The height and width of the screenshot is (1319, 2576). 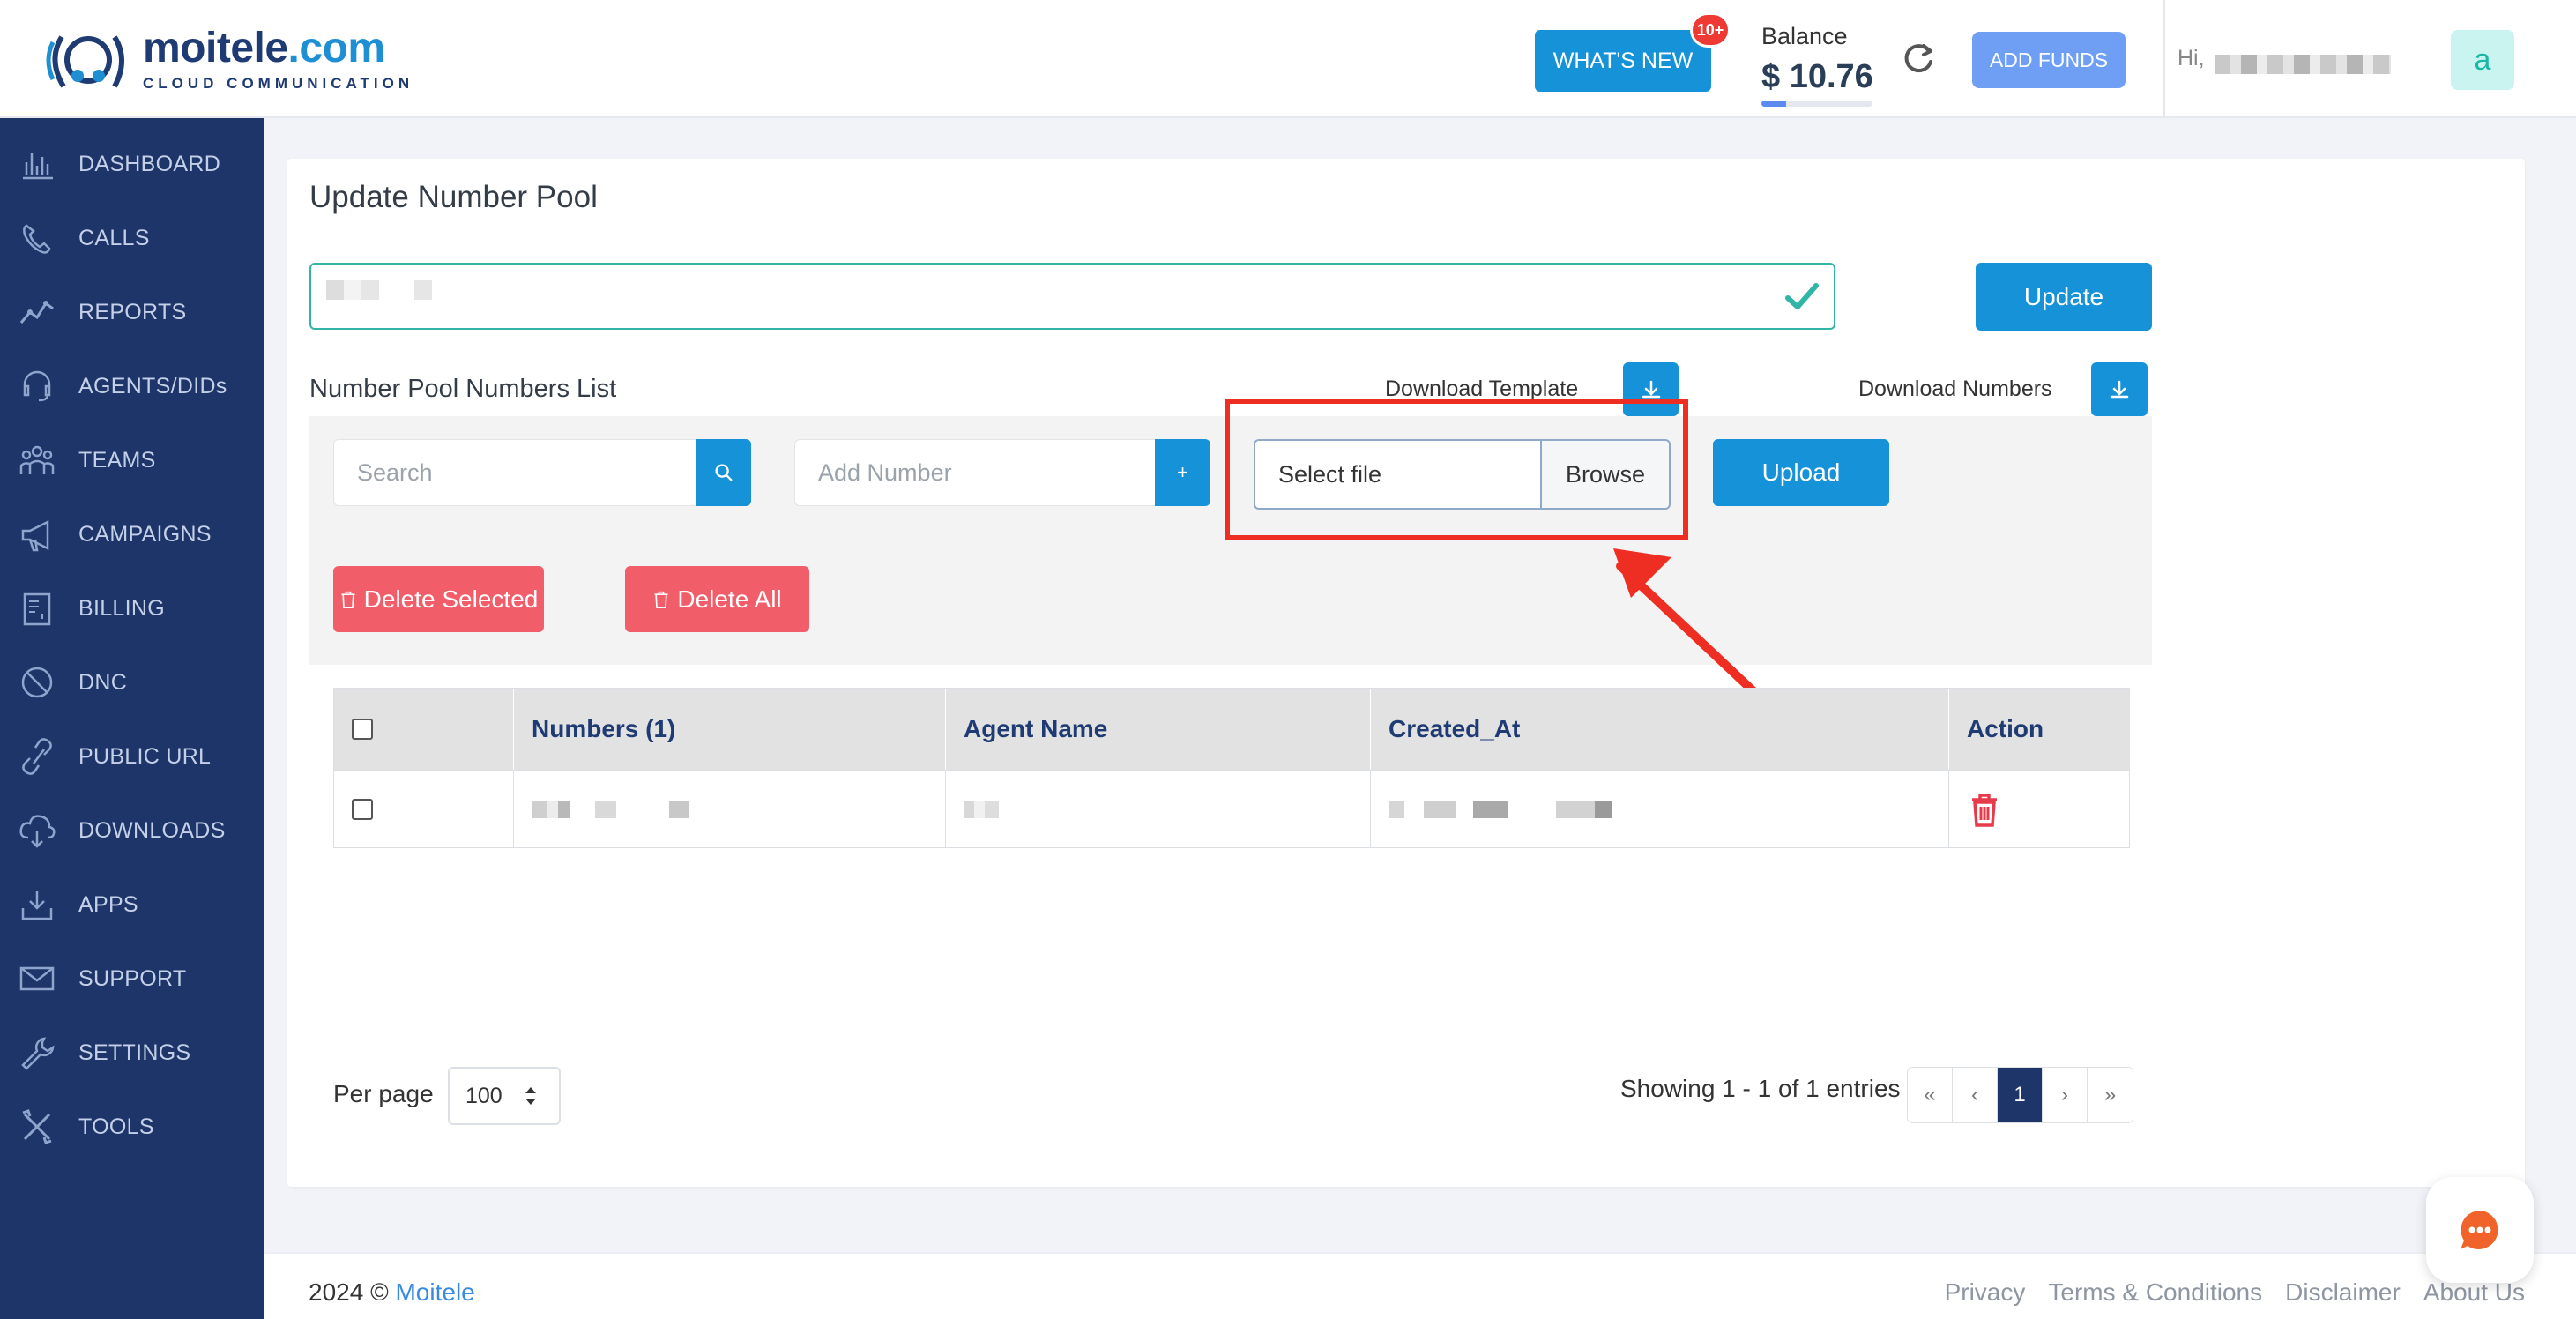 I want to click on page-button: «, so click(x=1931, y=1095).